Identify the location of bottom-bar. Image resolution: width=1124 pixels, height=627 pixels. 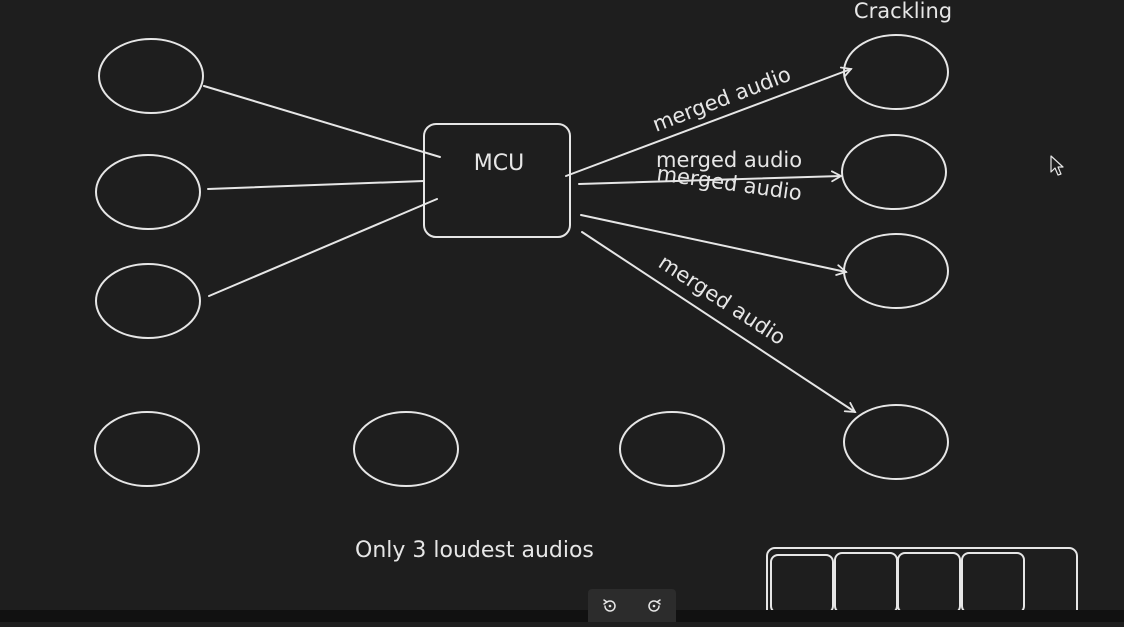
(562, 616).